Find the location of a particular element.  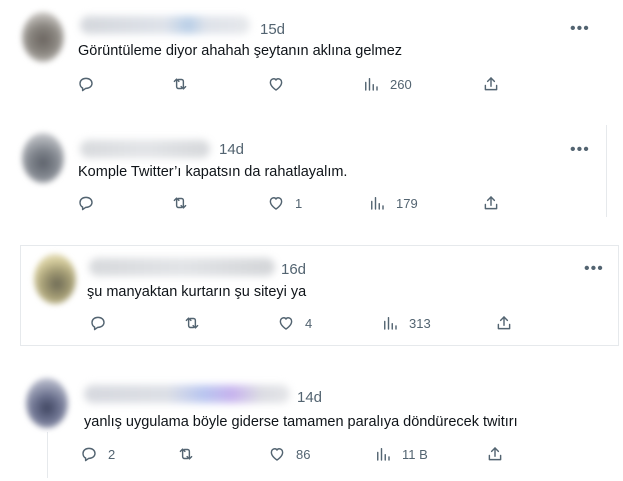

tweet-3-bottom-border is located at coordinates (319, 345).